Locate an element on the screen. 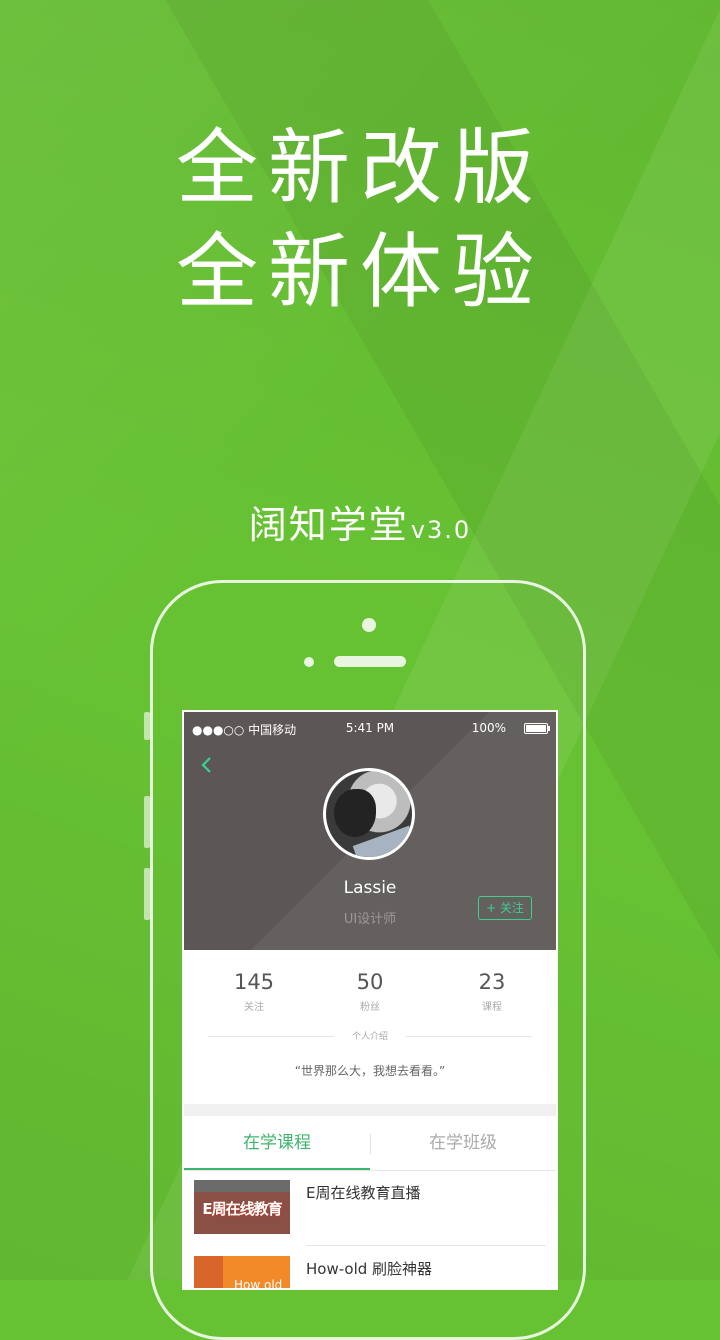 The width and height of the screenshot is (720, 1340). tab-bar: 在学课程 在学班级 is located at coordinates (370, 1143).